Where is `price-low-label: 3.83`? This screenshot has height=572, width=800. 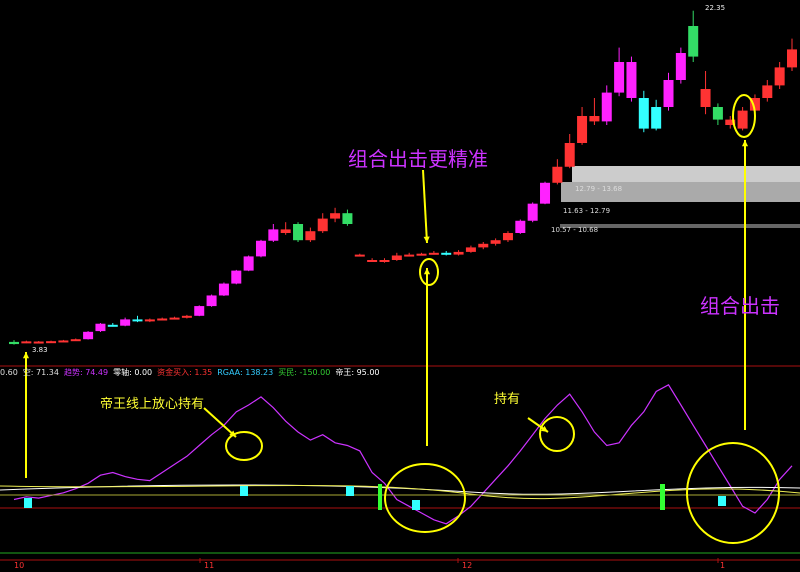
price-low-label: 3.83 is located at coordinates (40, 350).